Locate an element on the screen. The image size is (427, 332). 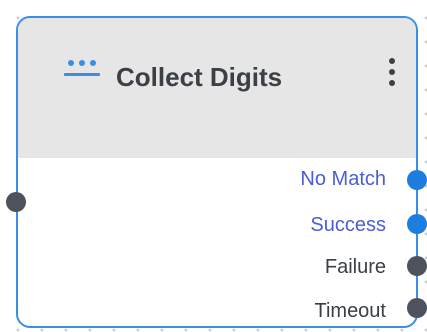
output-port-success is located at coordinates (417, 224).